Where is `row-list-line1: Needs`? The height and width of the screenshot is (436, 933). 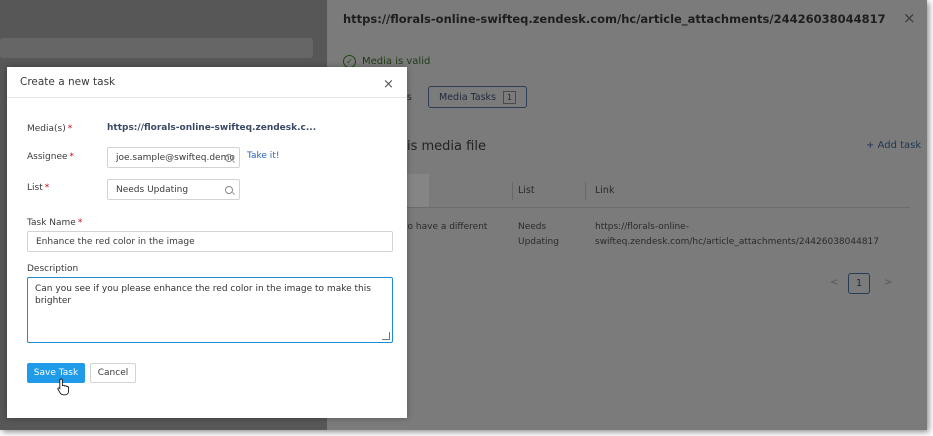 row-list-line1: Needs is located at coordinates (532, 227).